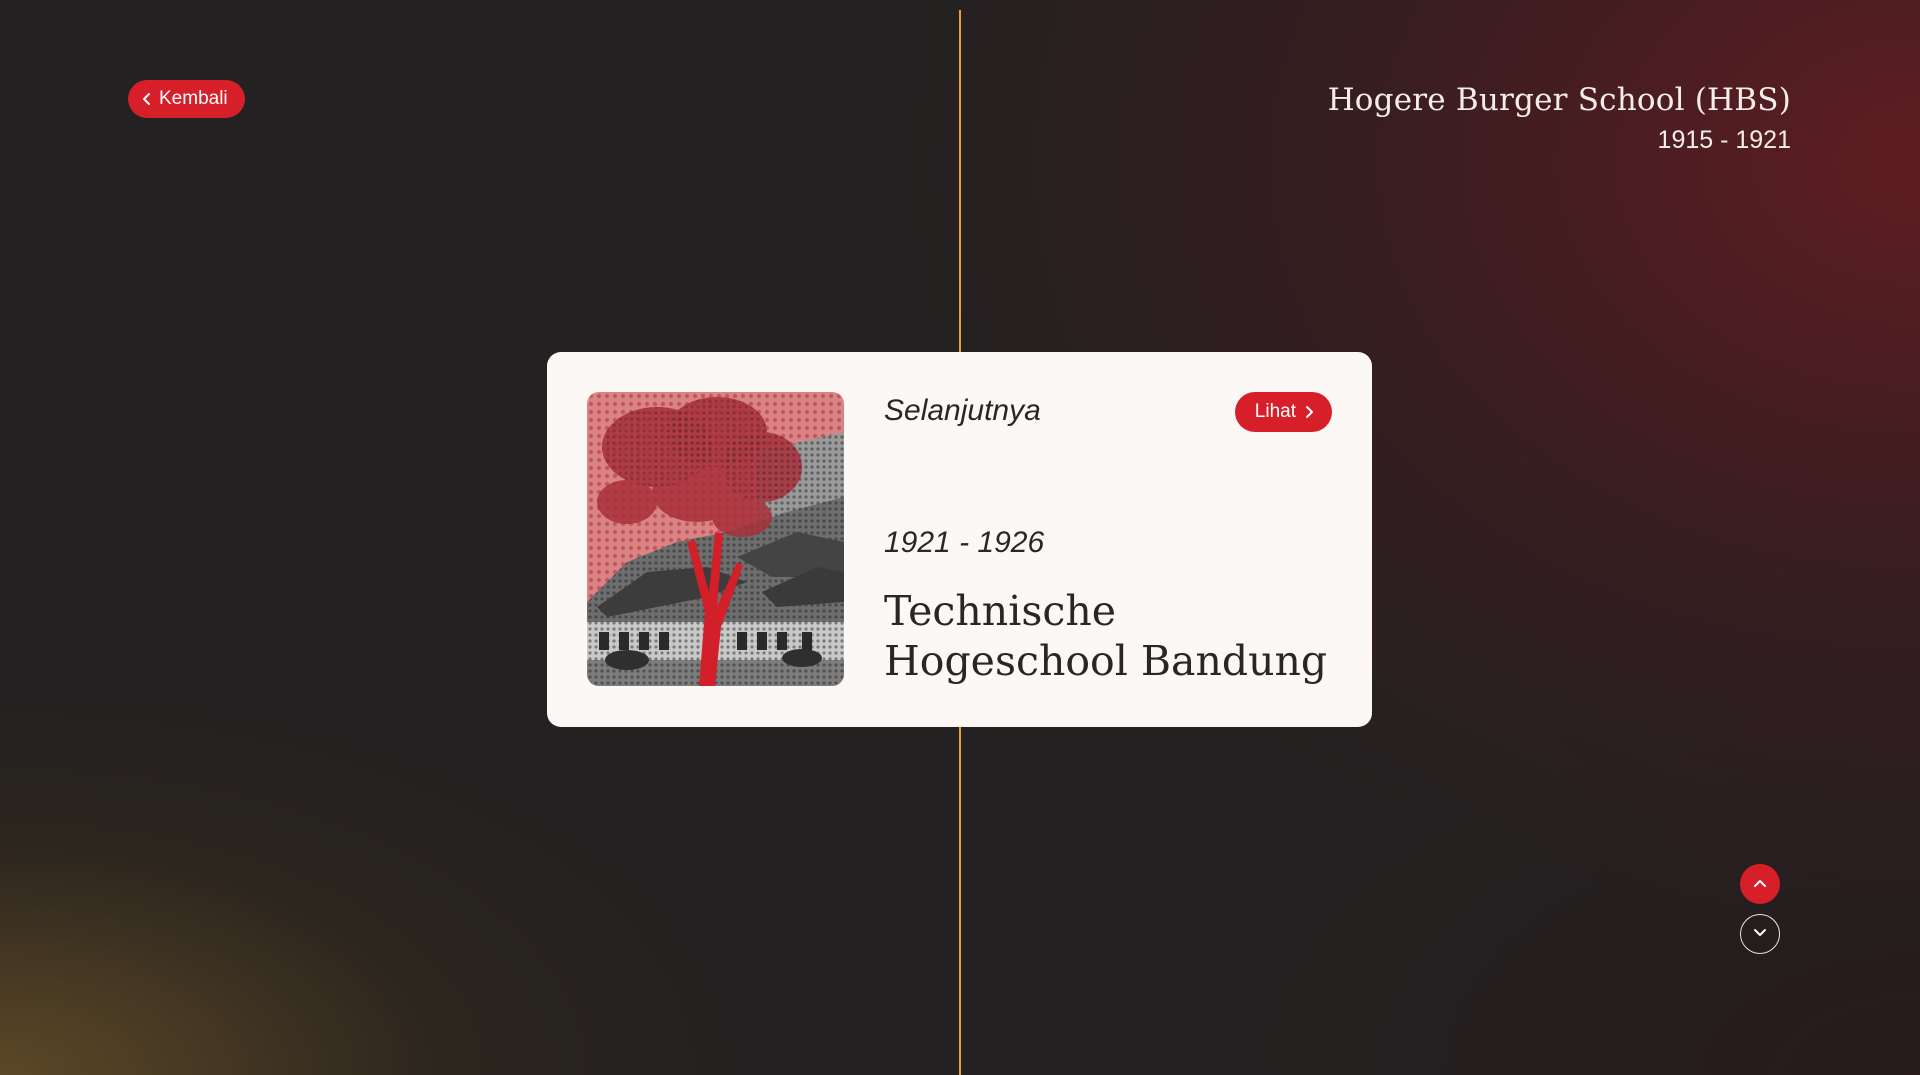  What do you see at coordinates (147, 99) in the screenshot?
I see `chevron-left-icon` at bounding box center [147, 99].